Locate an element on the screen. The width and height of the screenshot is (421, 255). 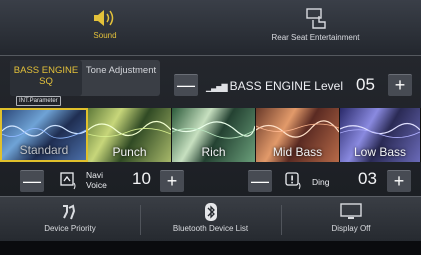
bass-engine-level-row: — ▁▃▅▇ BASS ENGINE Level 05 + is located at coordinates (292, 85).